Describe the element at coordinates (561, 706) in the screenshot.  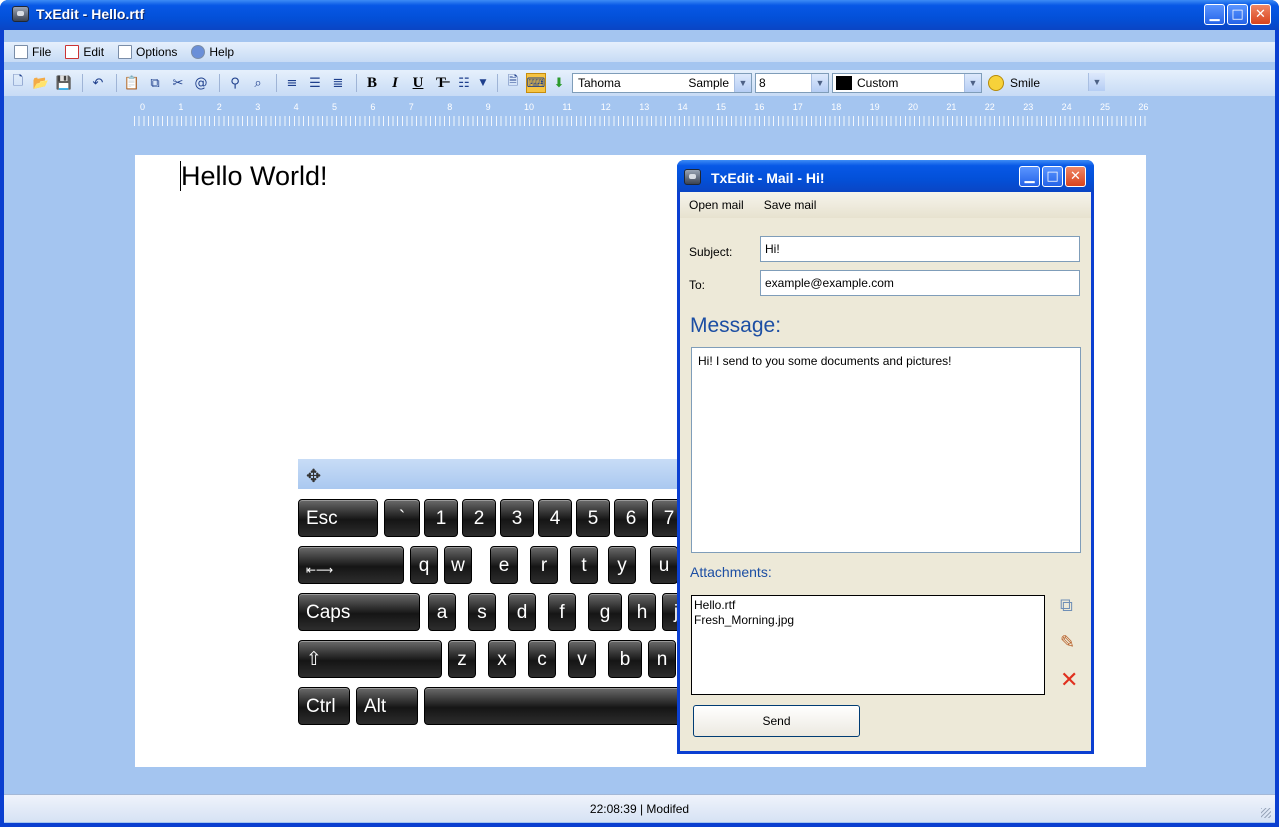
I see `key-space` at that location.